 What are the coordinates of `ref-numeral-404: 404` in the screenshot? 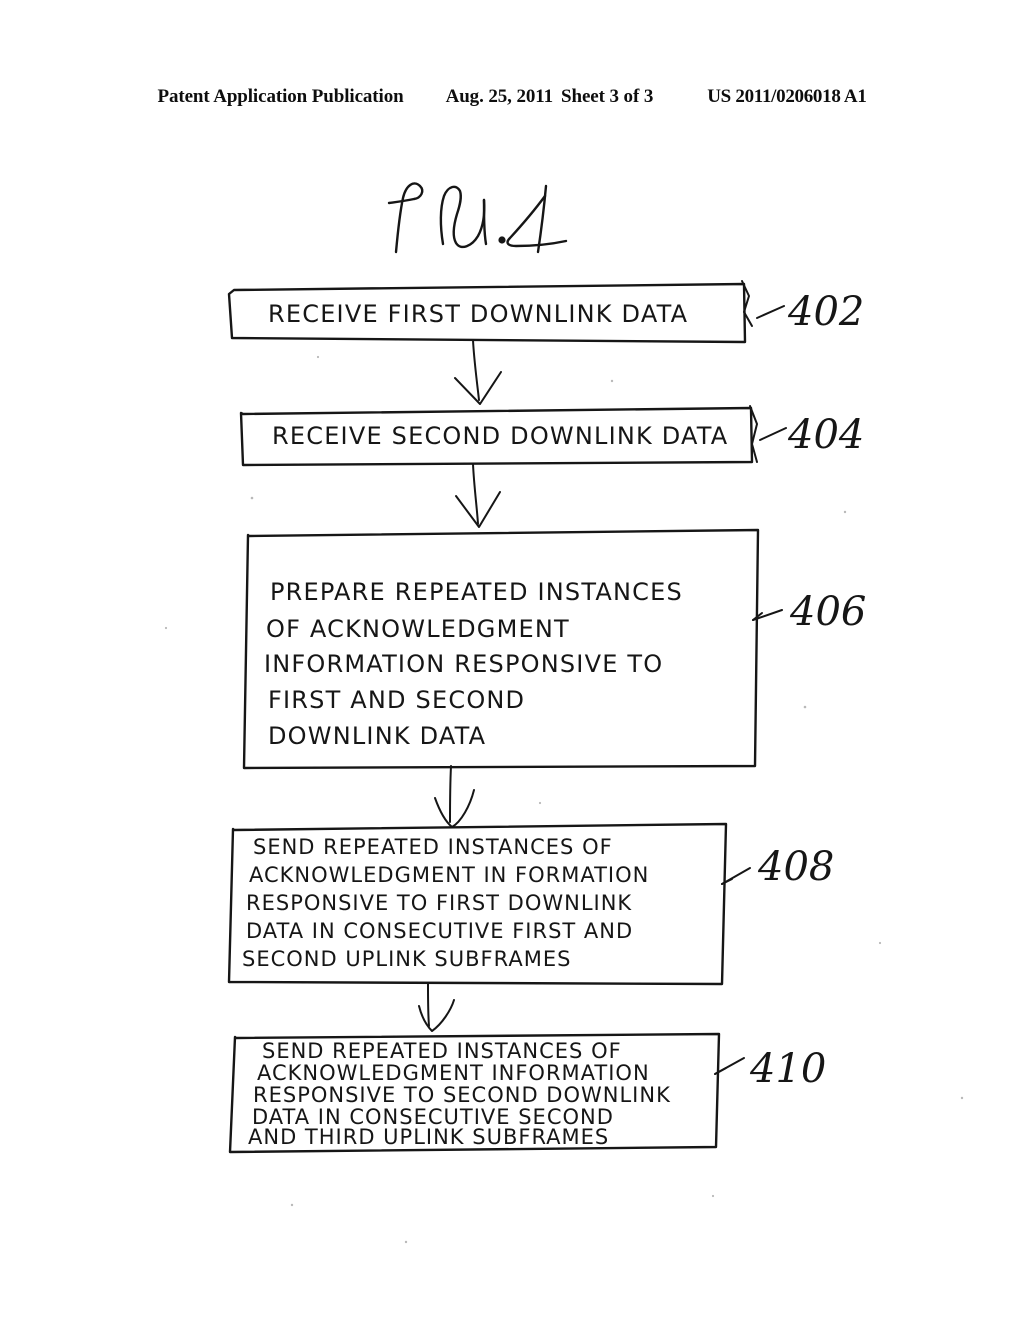 It's located at (825, 435).